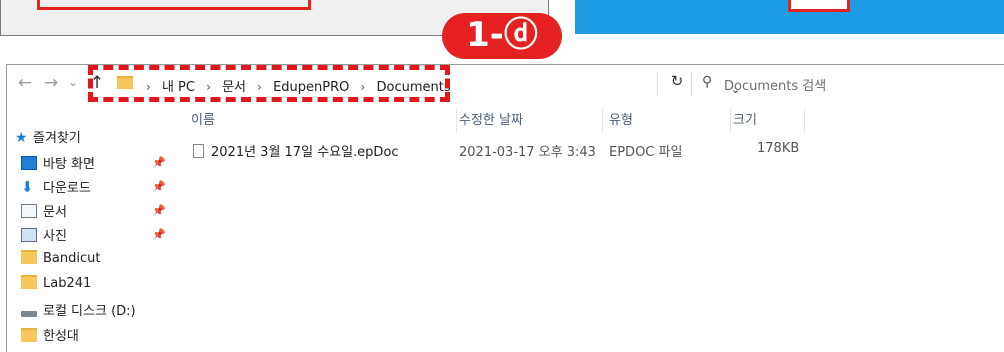  Describe the element at coordinates (29, 314) in the screenshot. I see `drive-icon` at that location.